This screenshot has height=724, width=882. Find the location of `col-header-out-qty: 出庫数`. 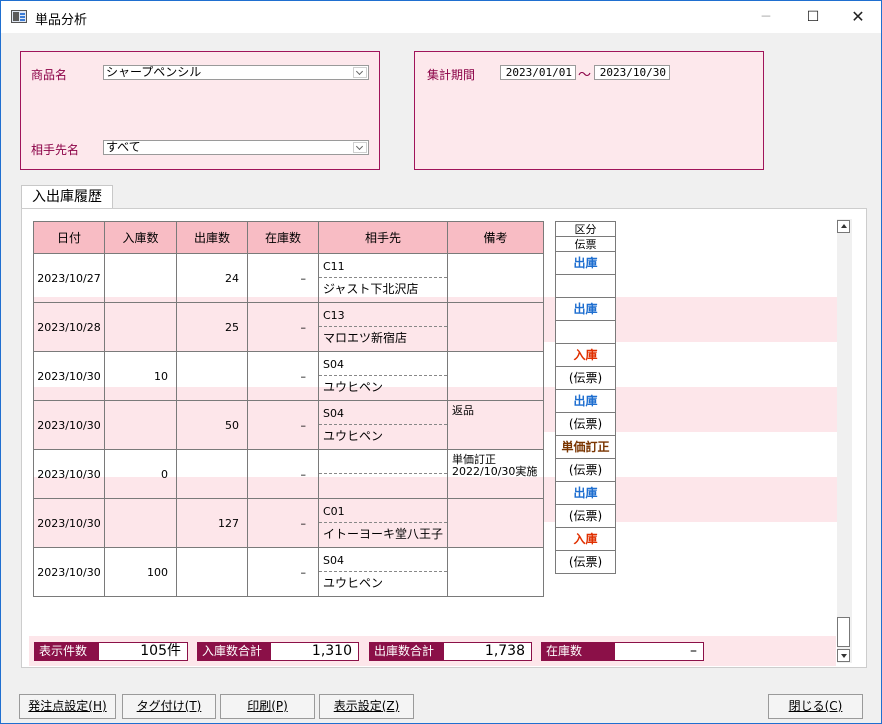

col-header-out-qty: 出庫数 is located at coordinates (212, 237).